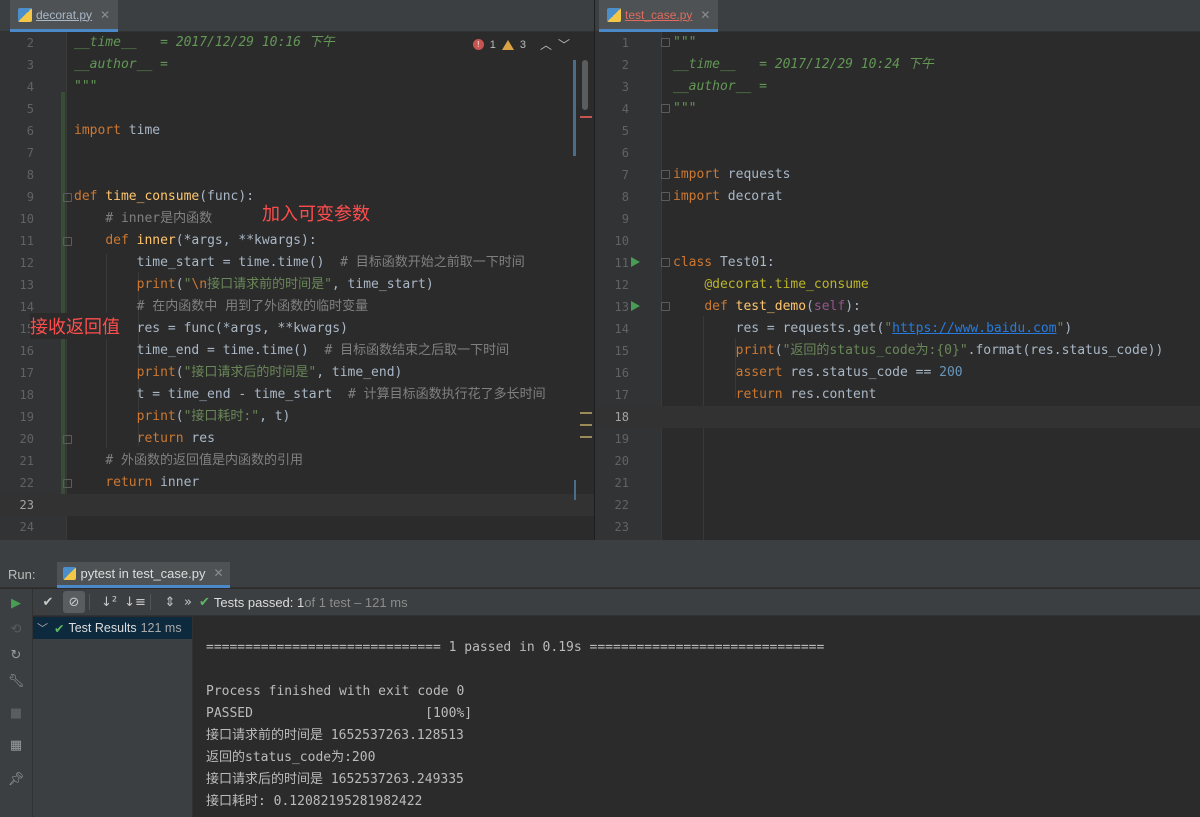 The height and width of the screenshot is (817, 1200). What do you see at coordinates (621, 395) in the screenshot?
I see `line-number: 17` at bounding box center [621, 395].